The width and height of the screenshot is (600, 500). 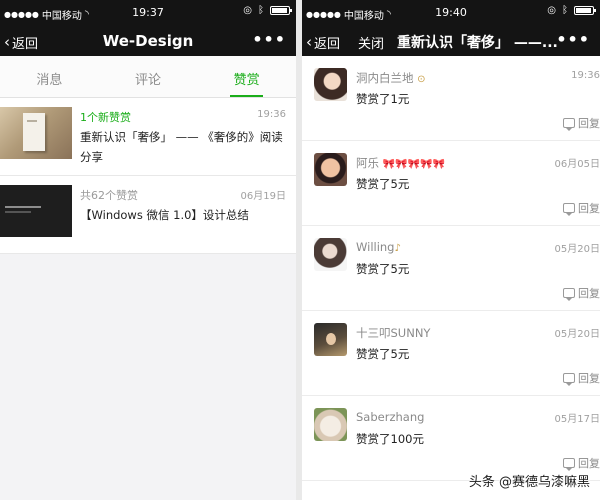 What do you see at coordinates (529, 482) in the screenshot?
I see `watermark-text: 头条 @赛德乌漆嘛黑` at bounding box center [529, 482].